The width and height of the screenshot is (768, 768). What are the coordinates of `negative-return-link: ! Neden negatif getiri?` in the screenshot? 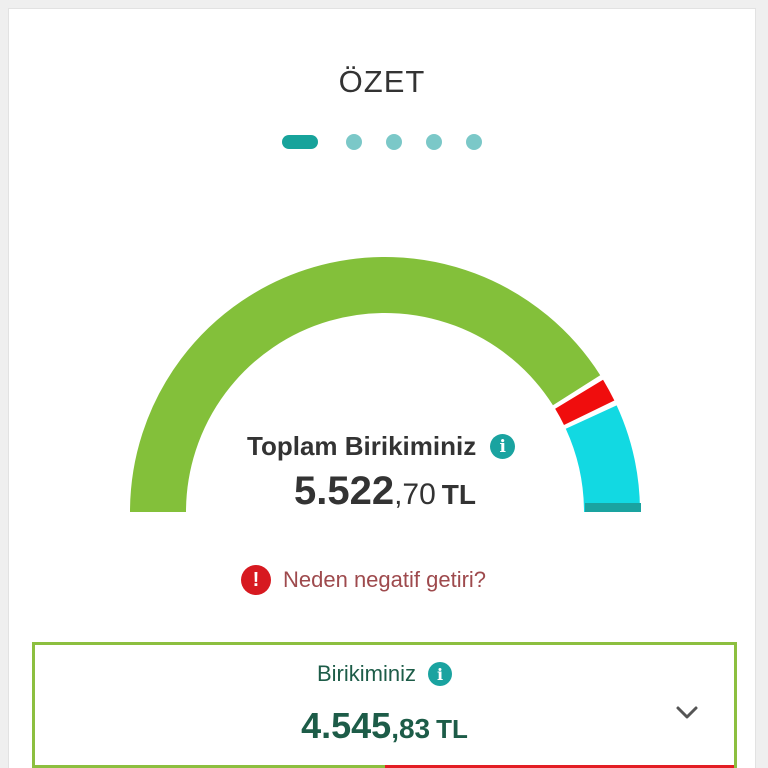 It's located at (363, 580).